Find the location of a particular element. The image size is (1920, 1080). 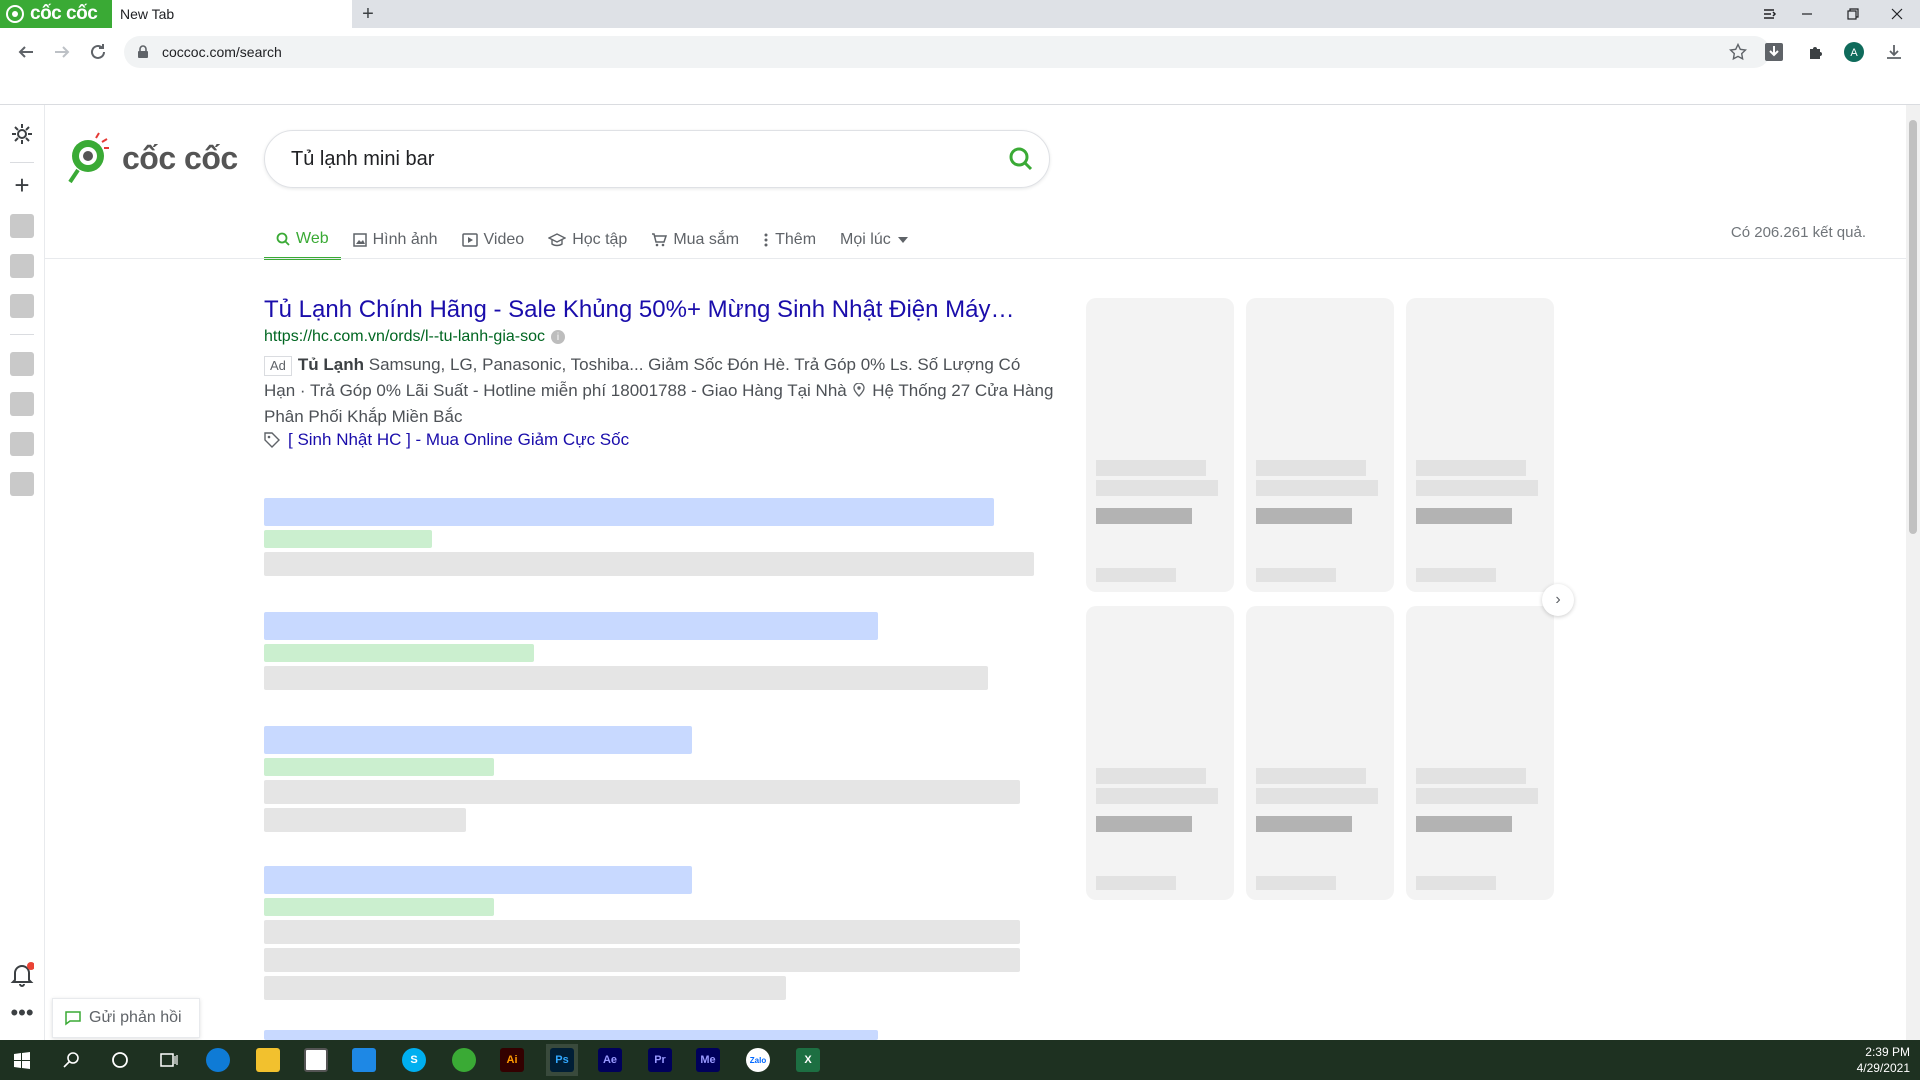

windows-start-icon is located at coordinates (22, 1060).